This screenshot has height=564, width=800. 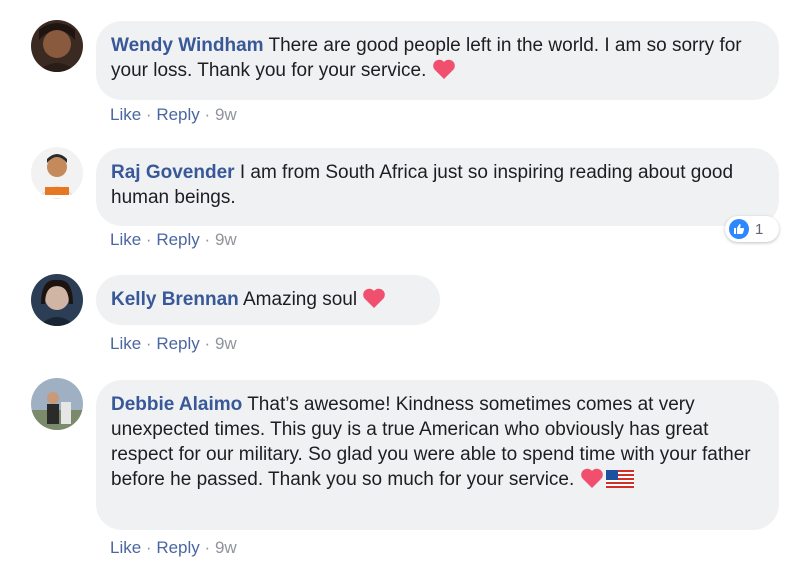 What do you see at coordinates (752, 229) in the screenshot?
I see `reaction-summary: 1` at bounding box center [752, 229].